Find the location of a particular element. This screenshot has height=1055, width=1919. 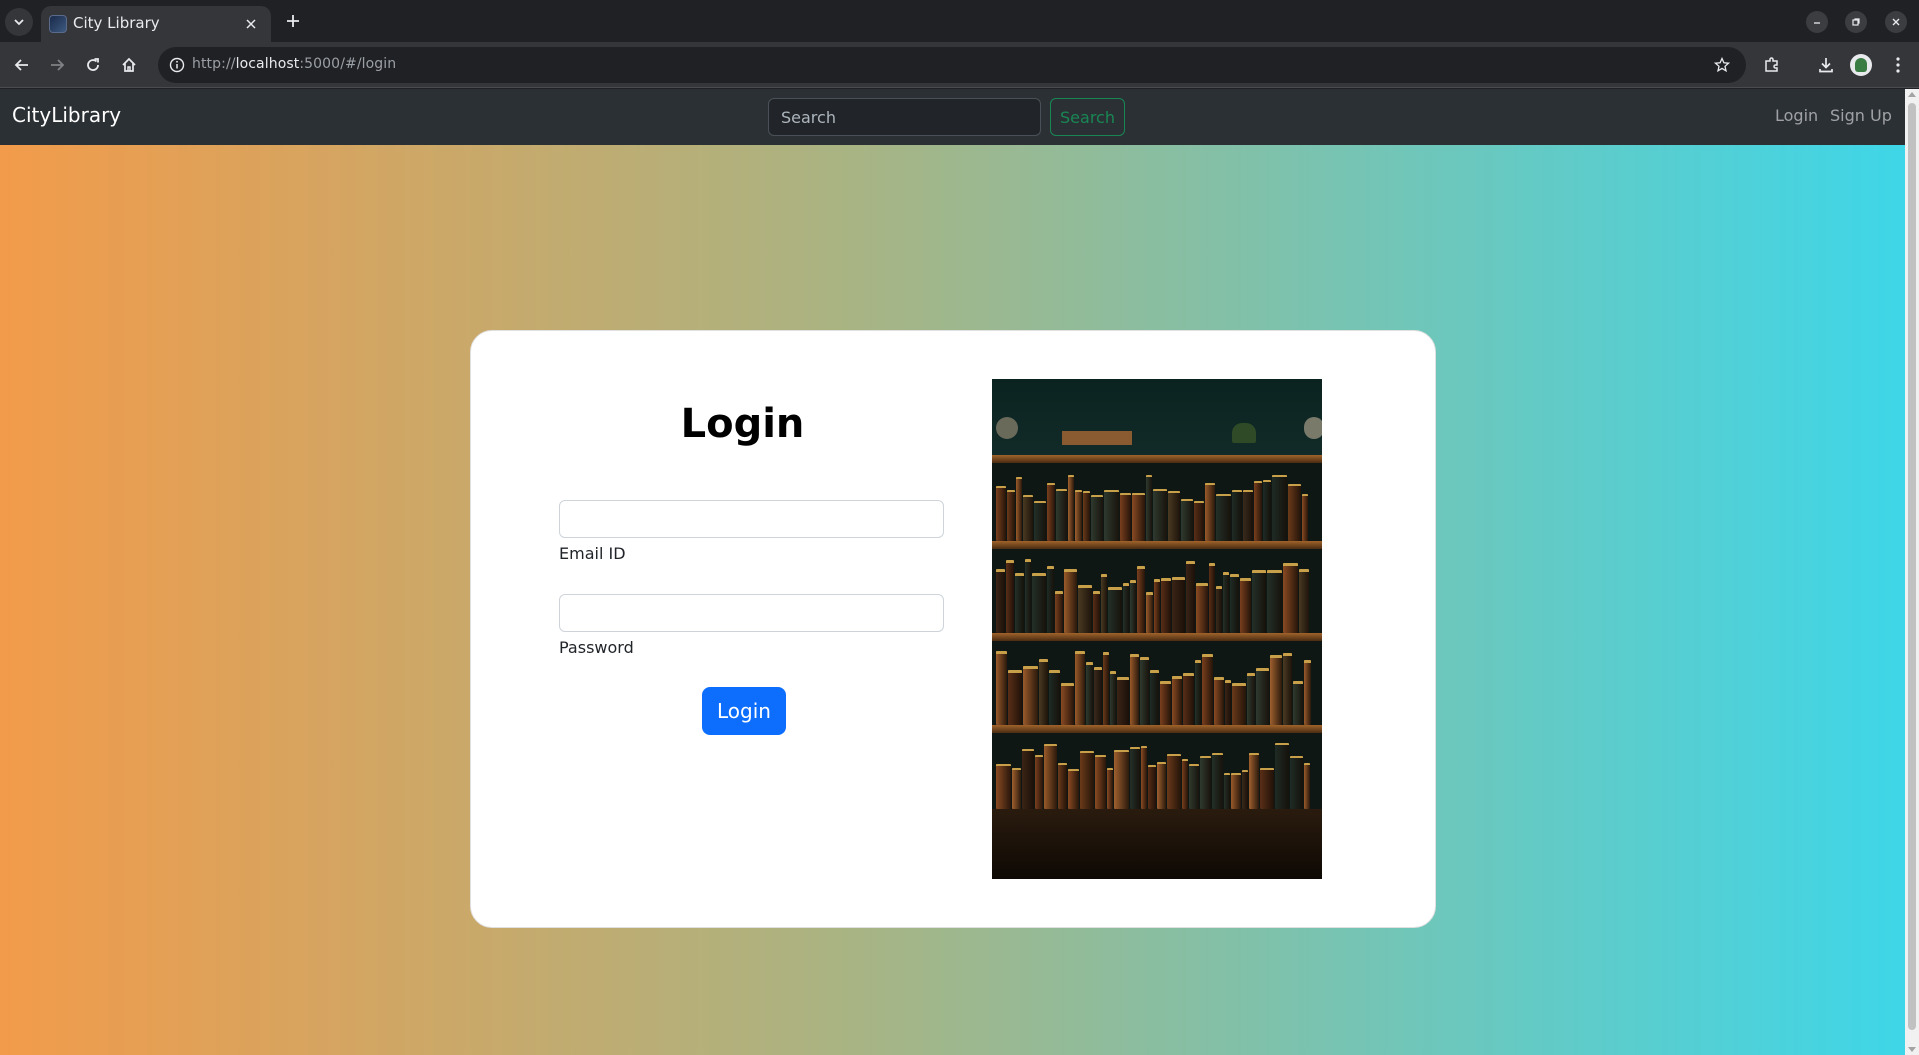

shelf-row is located at coordinates (1157, 596).